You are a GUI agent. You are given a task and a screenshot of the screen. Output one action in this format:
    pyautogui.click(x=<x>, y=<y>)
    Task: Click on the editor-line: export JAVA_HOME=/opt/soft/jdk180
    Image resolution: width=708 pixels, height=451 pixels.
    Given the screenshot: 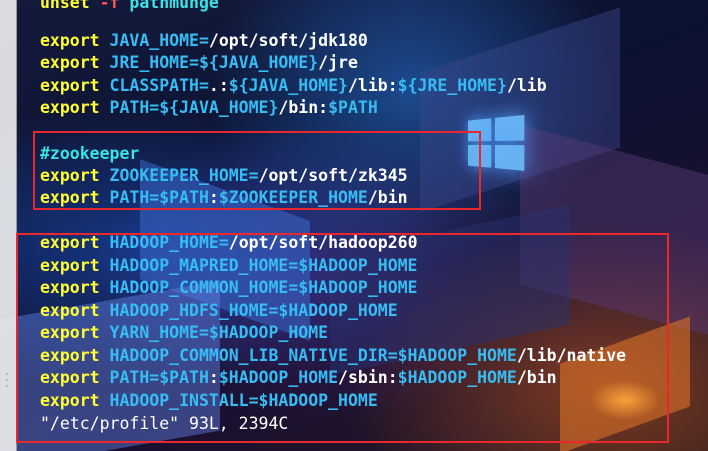 What is the action you would take?
    pyautogui.click(x=204, y=40)
    